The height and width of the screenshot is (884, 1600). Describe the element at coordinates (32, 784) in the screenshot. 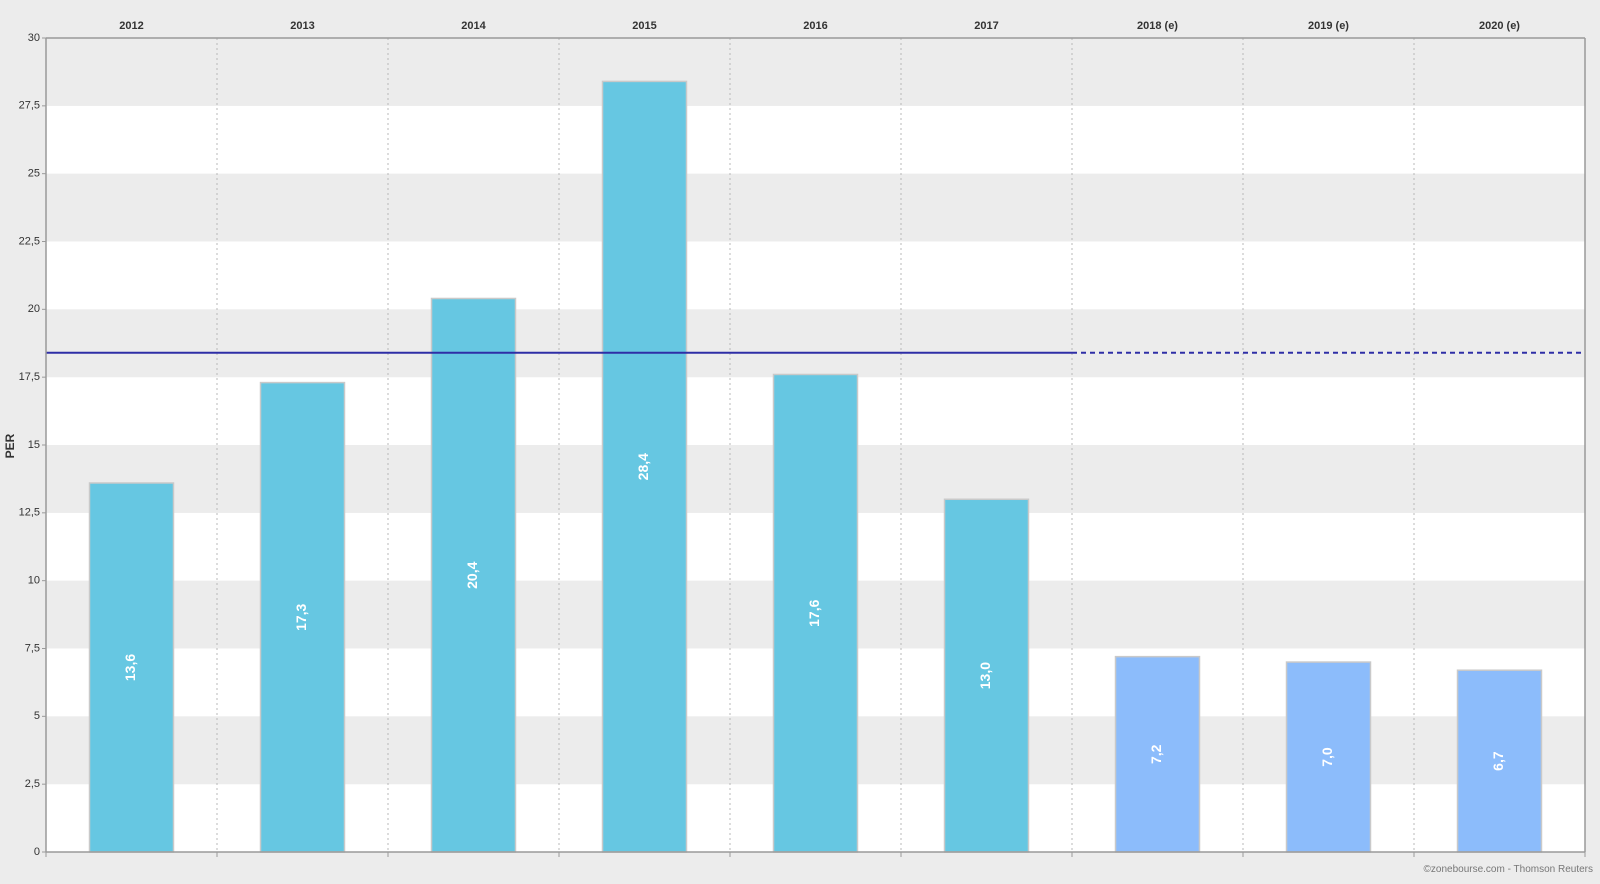

I see `y-tick-label: 2,5` at that location.